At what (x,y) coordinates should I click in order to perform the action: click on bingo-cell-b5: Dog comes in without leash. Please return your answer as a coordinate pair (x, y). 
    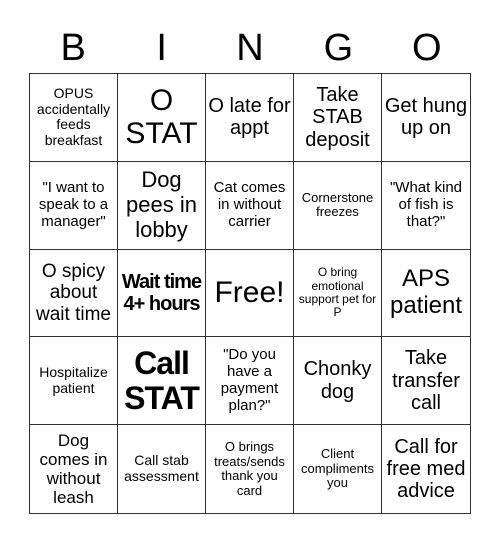
    Looking at the image, I should click on (74, 469).